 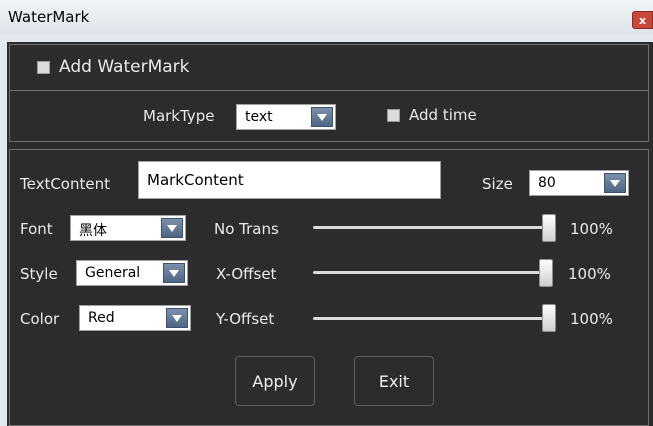 What do you see at coordinates (497, 184) in the screenshot?
I see `size-label: Size` at bounding box center [497, 184].